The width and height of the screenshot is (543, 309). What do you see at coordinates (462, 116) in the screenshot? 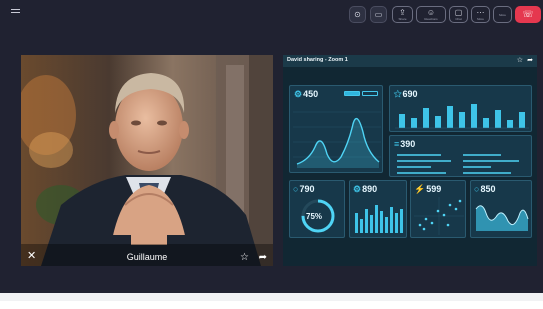
I see `bar-chart` at bounding box center [462, 116].